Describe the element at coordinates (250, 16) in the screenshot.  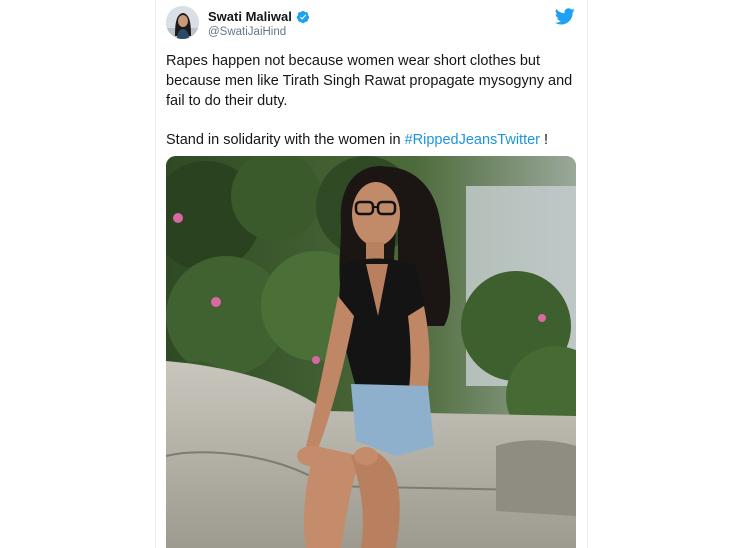
I see `display-name: Swati Maliwal` at that location.